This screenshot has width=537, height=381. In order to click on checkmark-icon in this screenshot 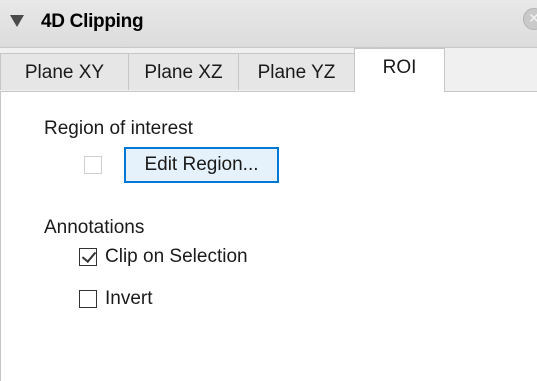, I will do `click(89, 255)`.